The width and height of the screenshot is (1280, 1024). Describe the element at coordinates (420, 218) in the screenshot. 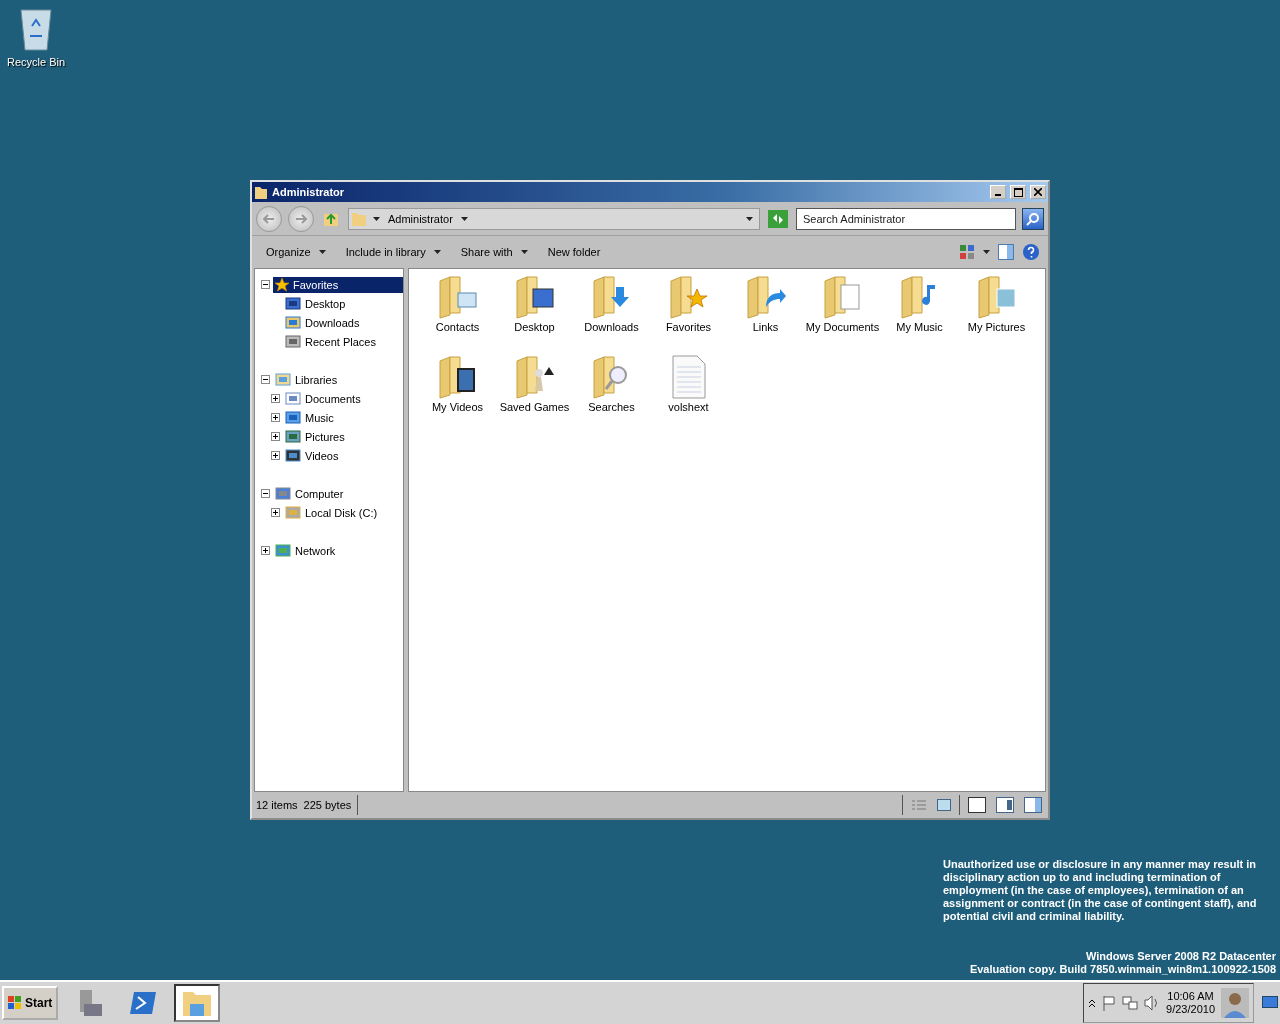

I see `breadcrumb: Administrator` at that location.